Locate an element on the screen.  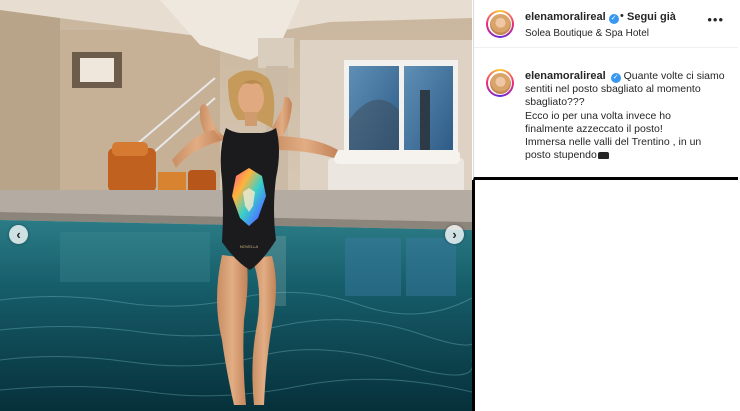
carousel-next-button: › is located at coordinates (454, 234).